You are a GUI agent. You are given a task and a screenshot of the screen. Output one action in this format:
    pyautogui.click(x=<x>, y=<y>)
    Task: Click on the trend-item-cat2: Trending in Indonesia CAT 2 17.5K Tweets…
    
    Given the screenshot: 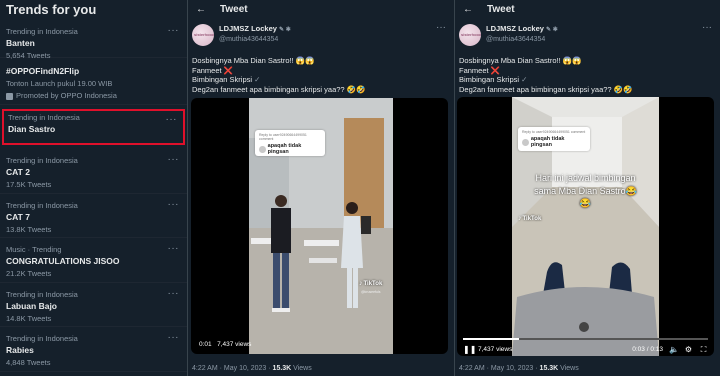 What is the action you would take?
    pyautogui.click(x=93, y=171)
    